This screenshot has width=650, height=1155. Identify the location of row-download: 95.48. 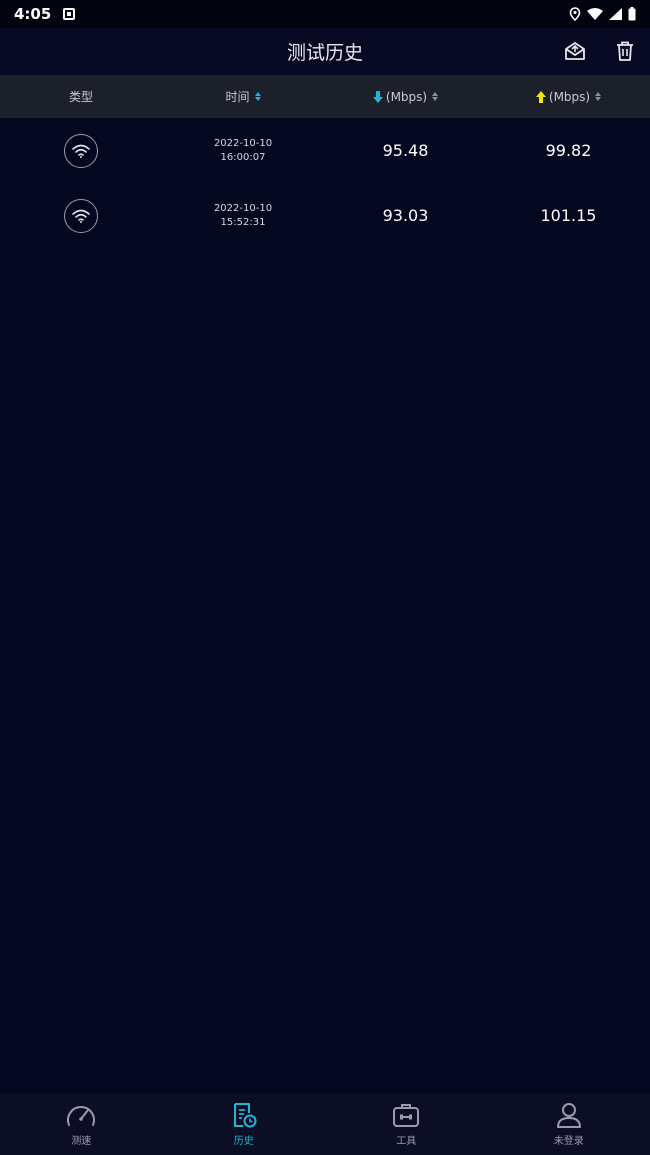
(405, 150).